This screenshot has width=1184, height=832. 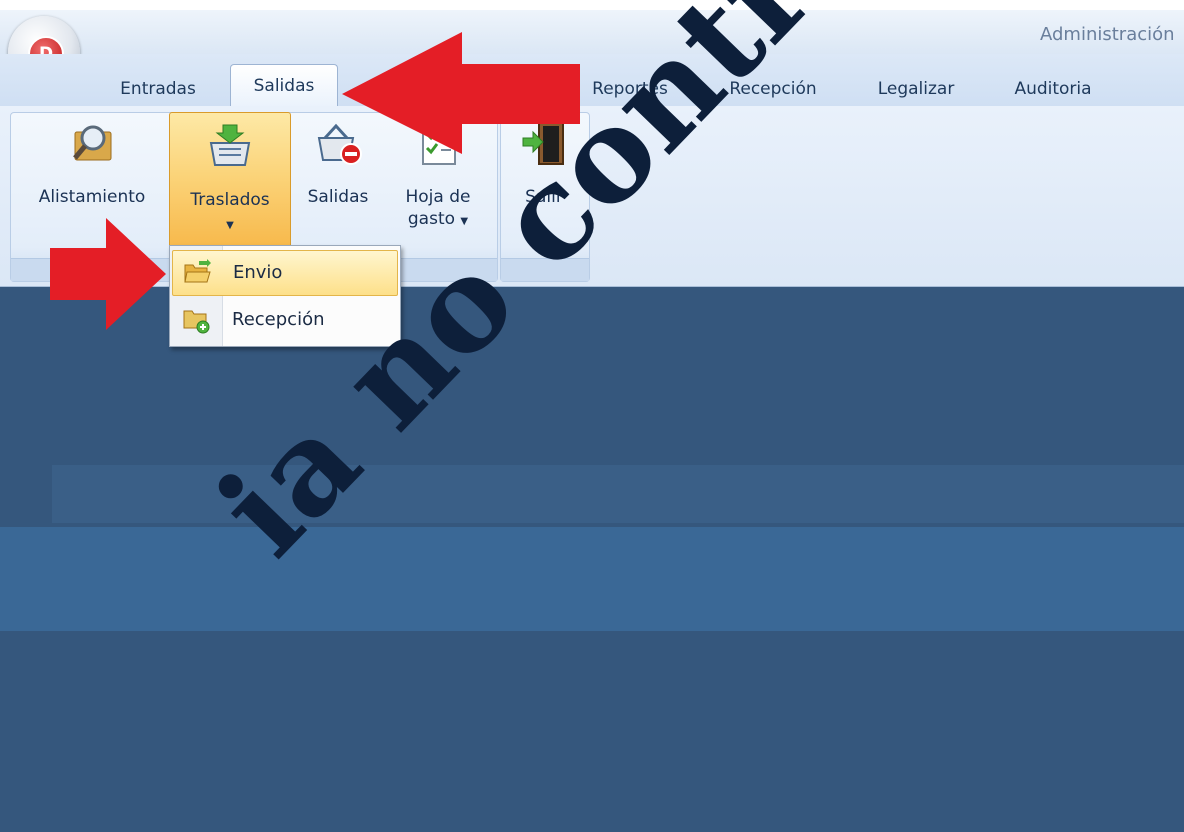 I want to click on group-footer, so click(x=545, y=269).